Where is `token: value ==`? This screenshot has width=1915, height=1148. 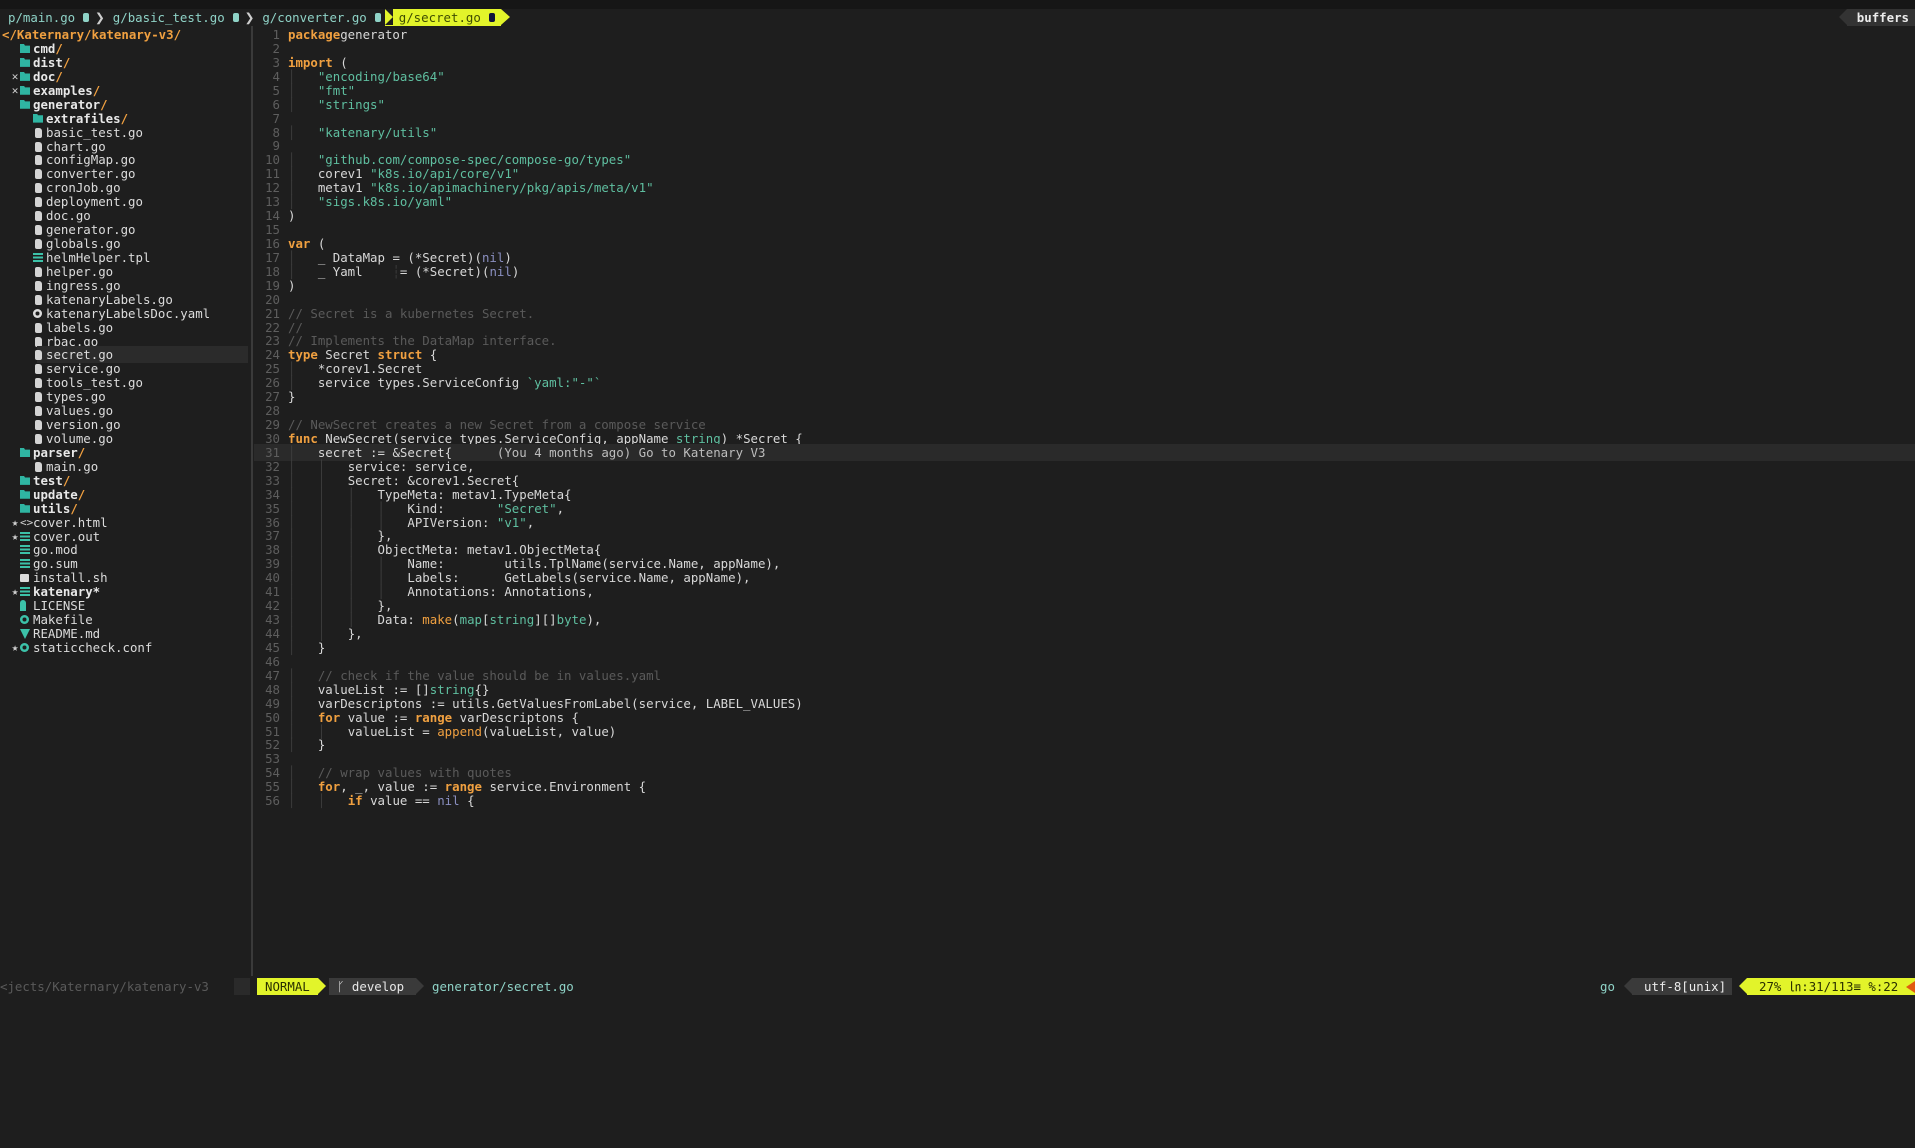 token: value == is located at coordinates (400, 801).